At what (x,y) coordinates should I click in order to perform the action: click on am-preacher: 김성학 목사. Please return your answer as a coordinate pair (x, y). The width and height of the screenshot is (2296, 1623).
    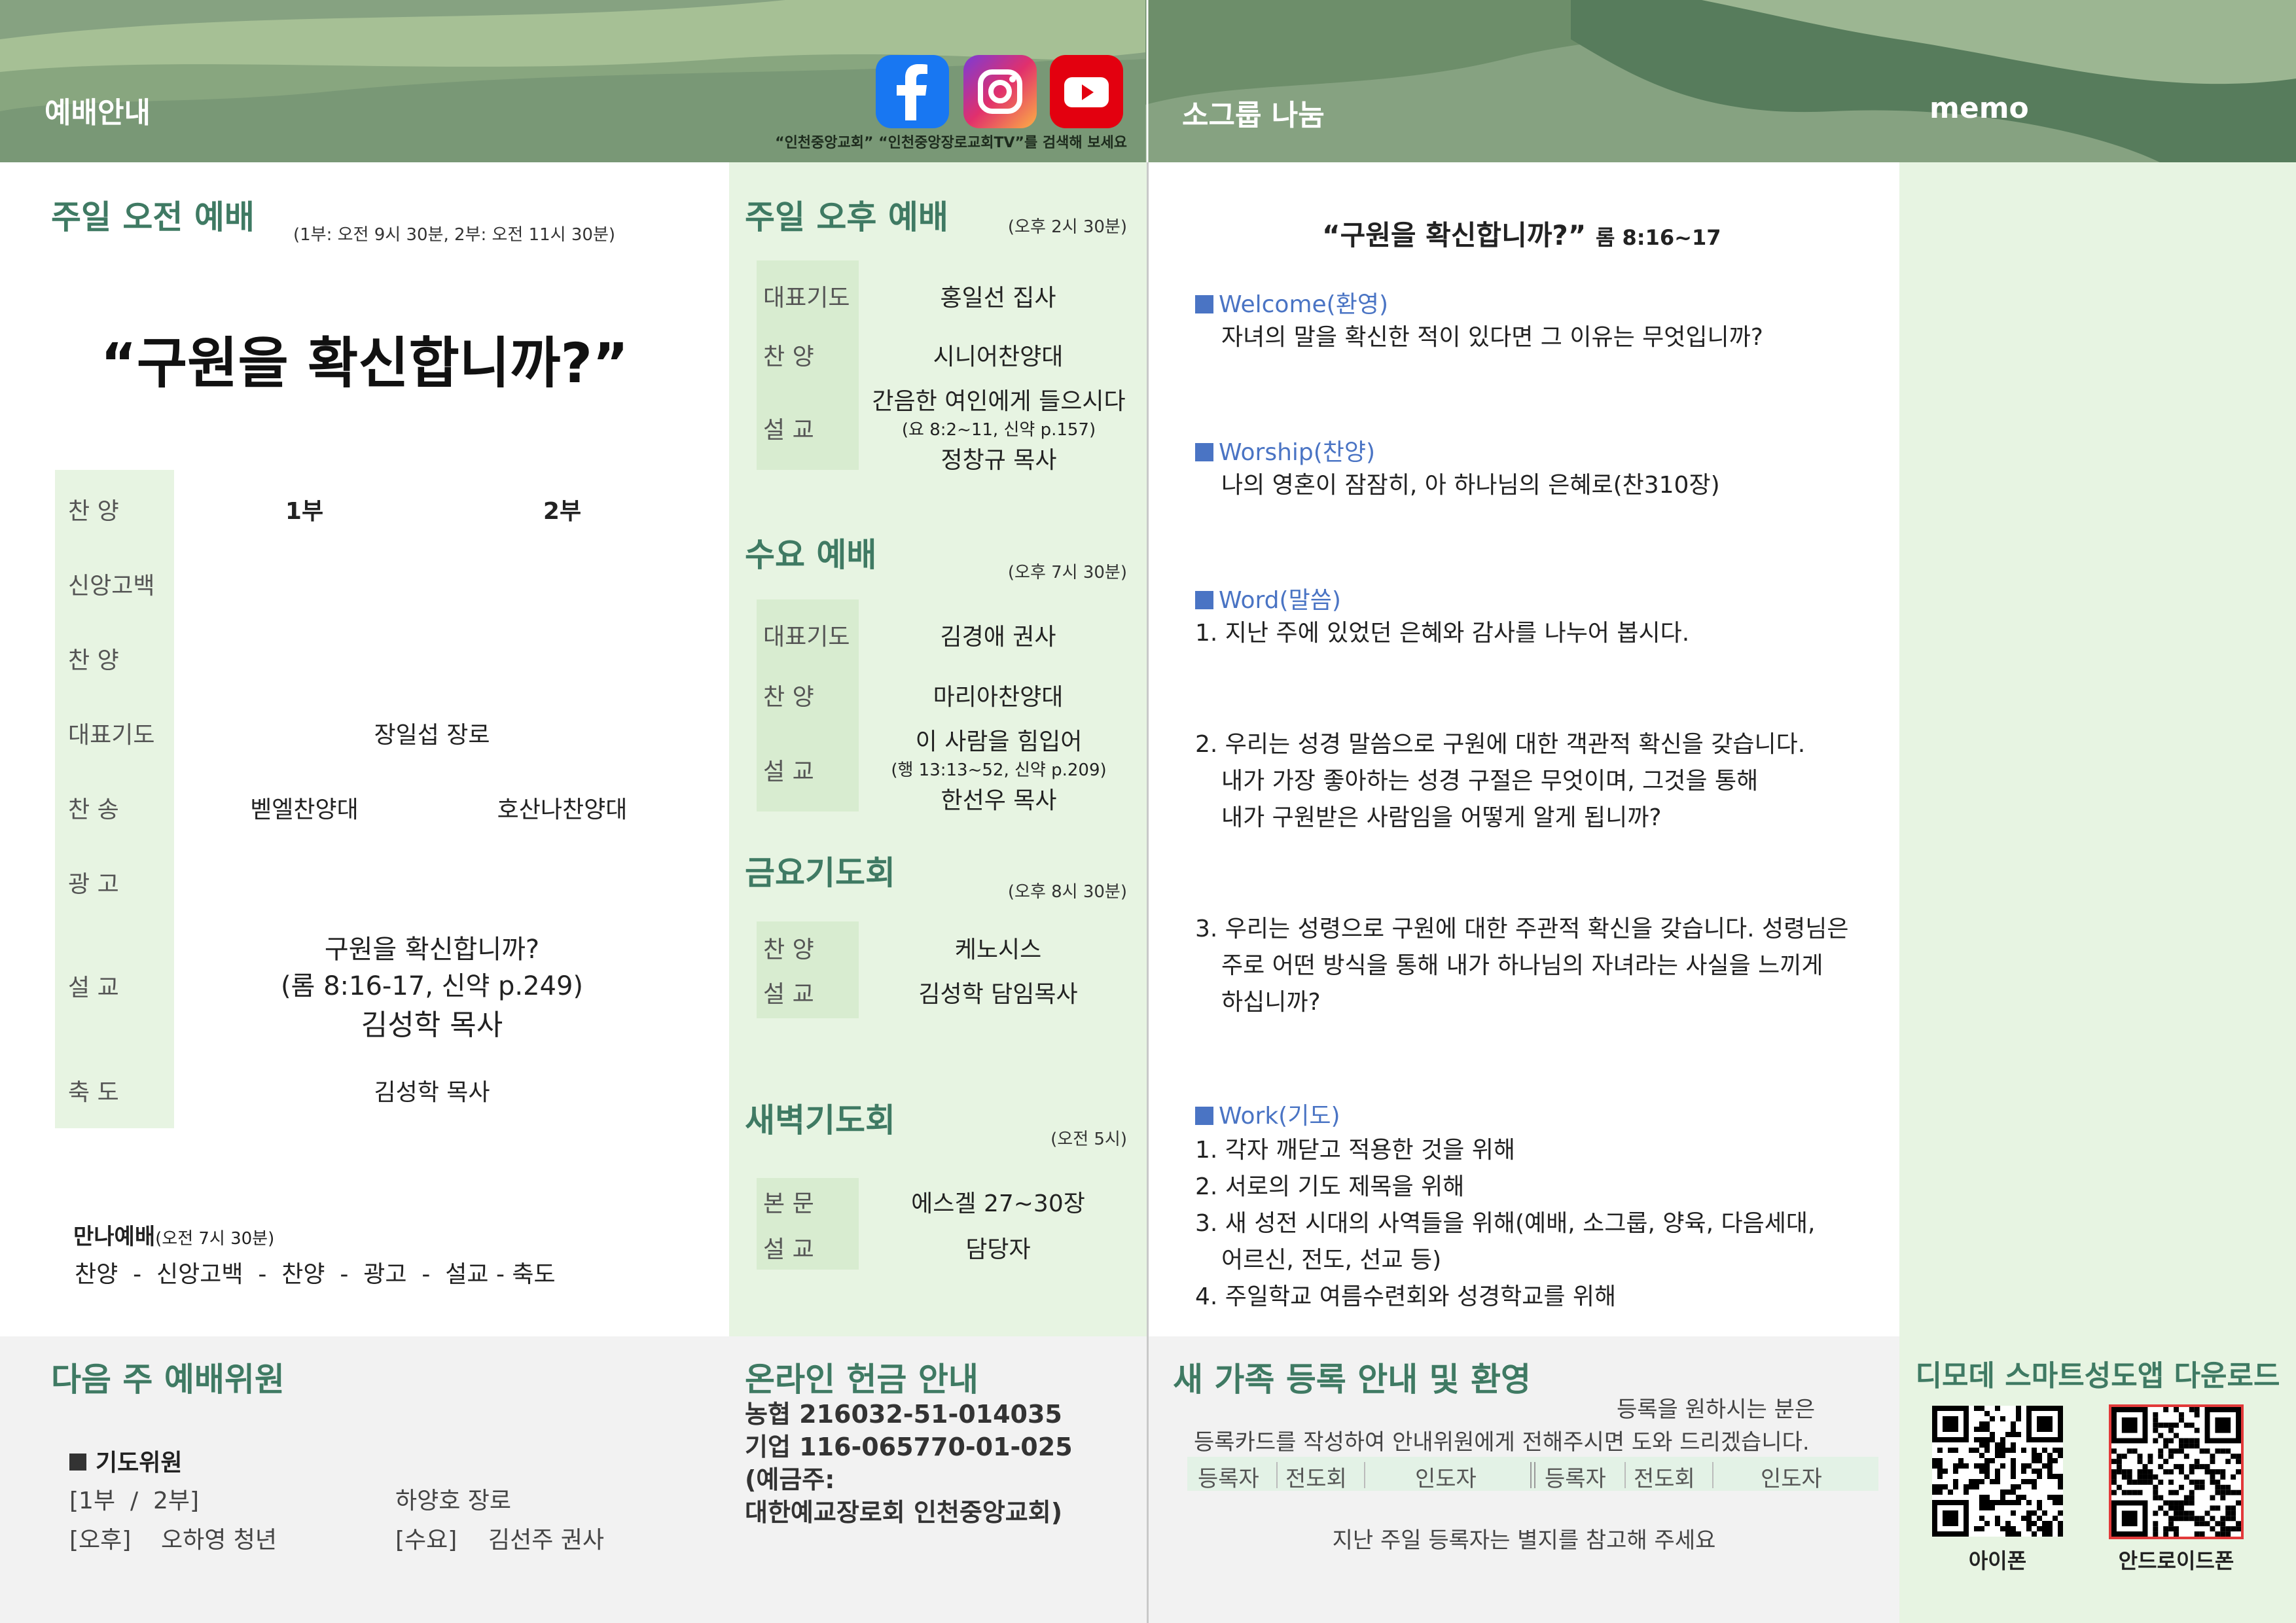
    Looking at the image, I should click on (432, 1025).